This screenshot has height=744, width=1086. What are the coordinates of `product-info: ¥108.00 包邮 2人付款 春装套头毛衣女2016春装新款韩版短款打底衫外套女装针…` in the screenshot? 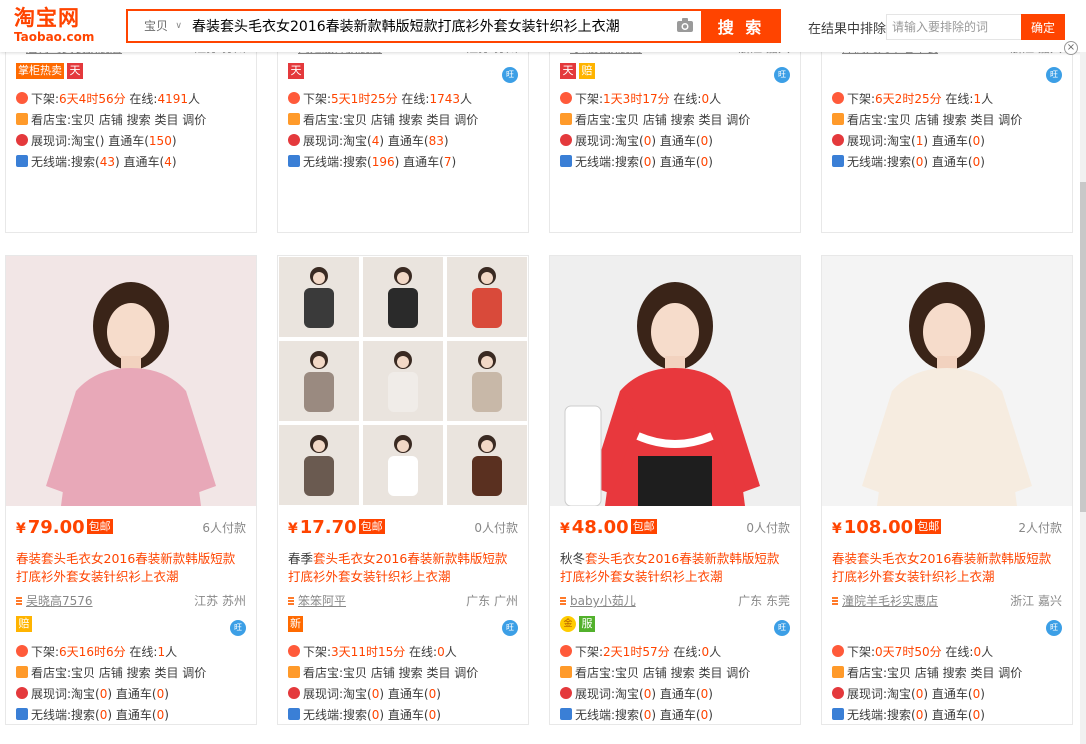 It's located at (947, 615).